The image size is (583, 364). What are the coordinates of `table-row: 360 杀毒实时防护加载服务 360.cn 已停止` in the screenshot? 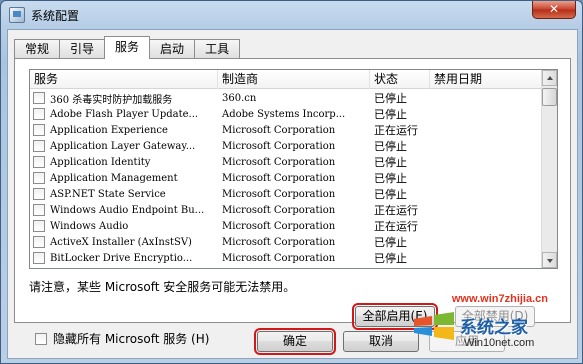 It's located at (286, 98).